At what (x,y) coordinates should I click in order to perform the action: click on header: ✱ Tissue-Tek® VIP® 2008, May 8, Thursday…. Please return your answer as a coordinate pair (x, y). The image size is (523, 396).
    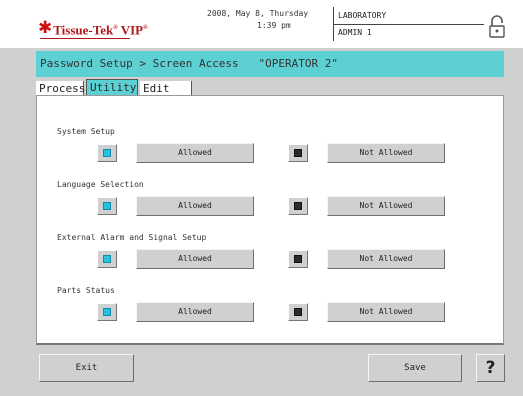
    Looking at the image, I should click on (261, 24).